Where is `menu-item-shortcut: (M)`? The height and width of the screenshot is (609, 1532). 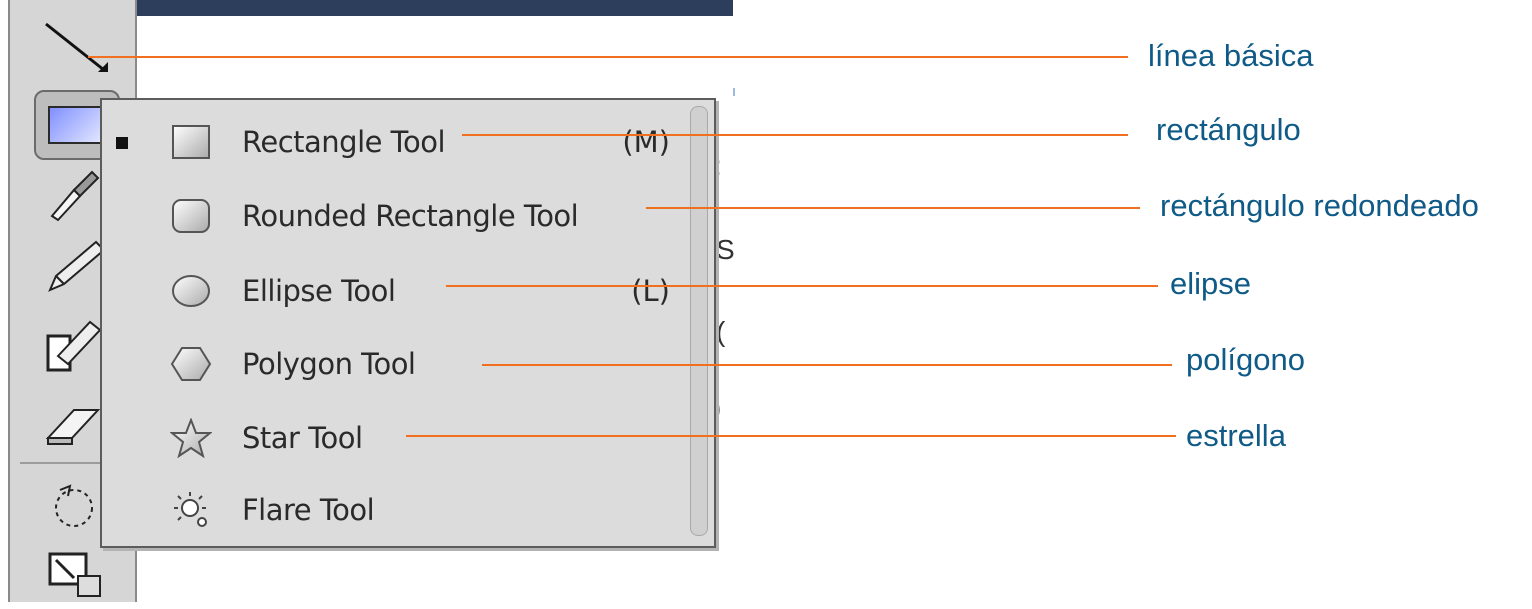 menu-item-shortcut: (M) is located at coordinates (646, 142).